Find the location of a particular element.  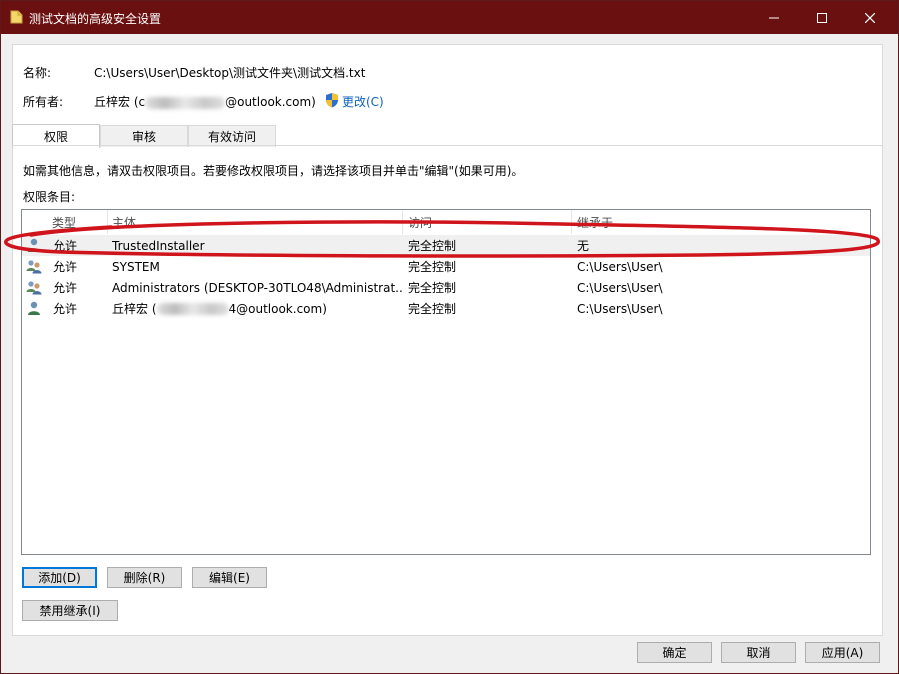

minimize-button is located at coordinates (774, 17).